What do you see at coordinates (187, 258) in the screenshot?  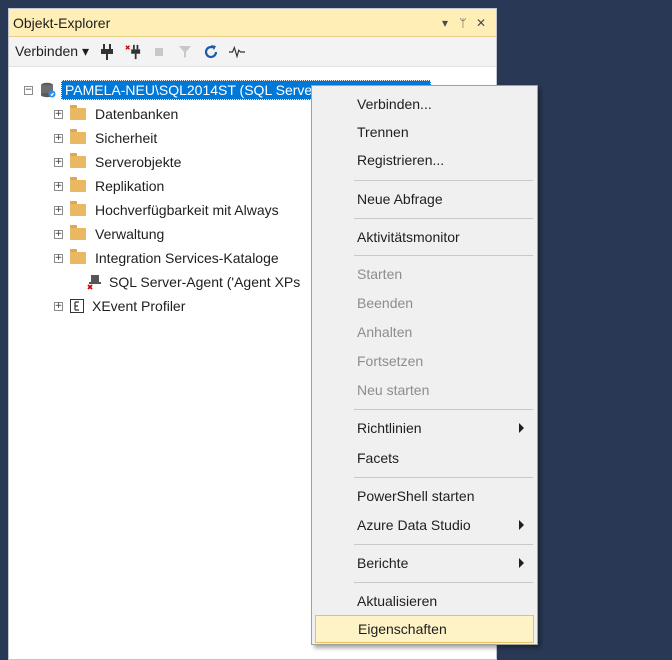 I see `tree-node-label: Integration Services-Kataloge` at bounding box center [187, 258].